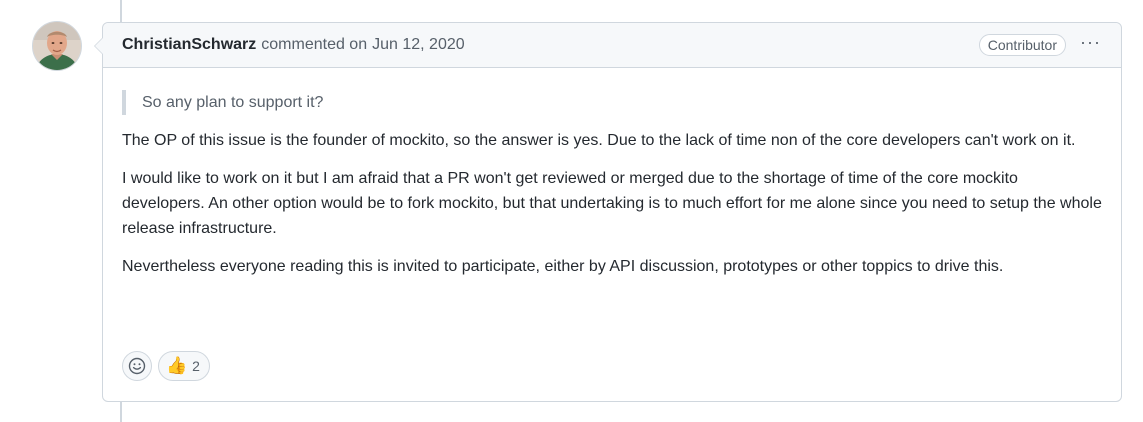 This screenshot has height=422, width=1143. Describe the element at coordinates (1022, 45) in the screenshot. I see `contributor-badge: Contributor` at that location.